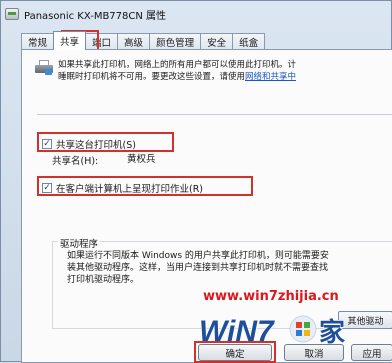 This screenshot has width=392, height=363. Describe the element at coordinates (70, 40) in the screenshot. I see `tab-sharing: 共享` at that location.